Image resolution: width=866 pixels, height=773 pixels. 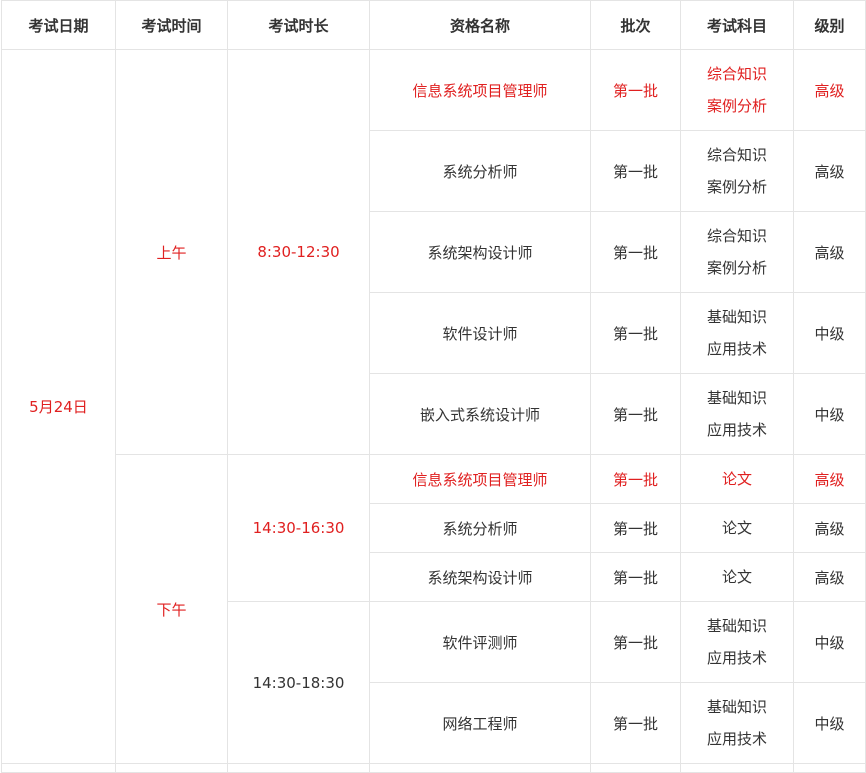 What do you see at coordinates (829, 25) in the screenshot?
I see `header-level: 级别` at bounding box center [829, 25].